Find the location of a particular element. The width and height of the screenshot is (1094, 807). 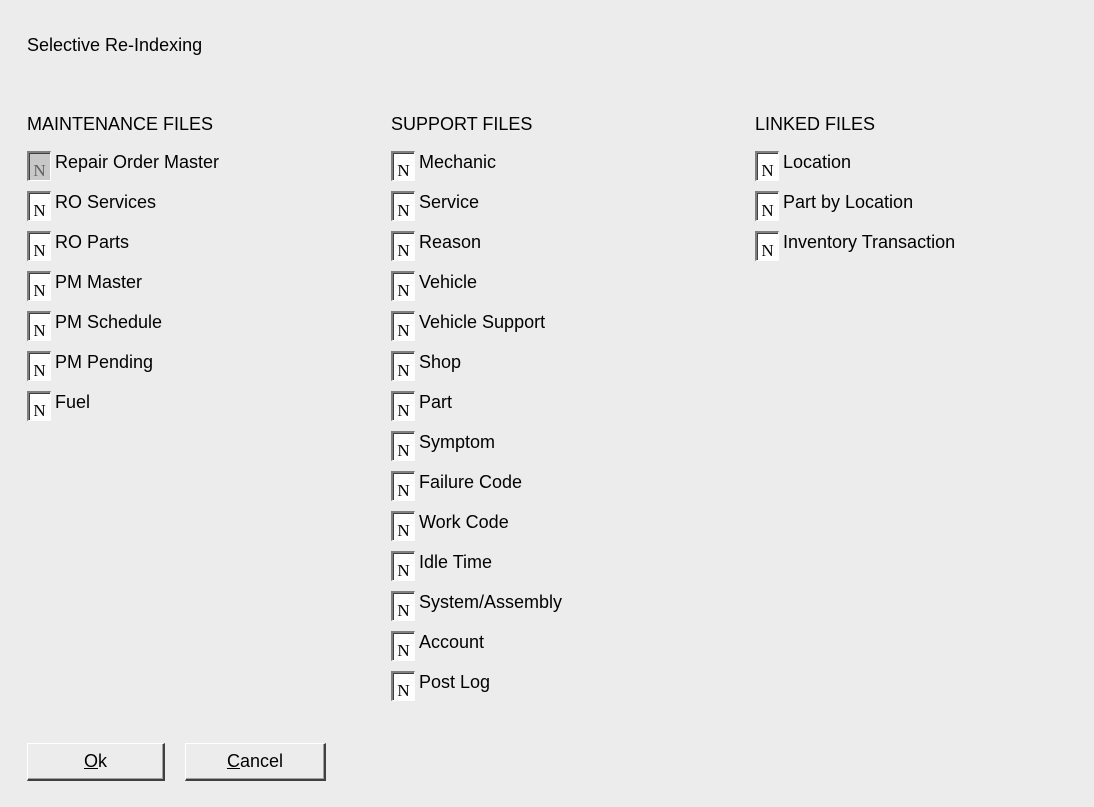

file-label: Account is located at coordinates (452, 642).